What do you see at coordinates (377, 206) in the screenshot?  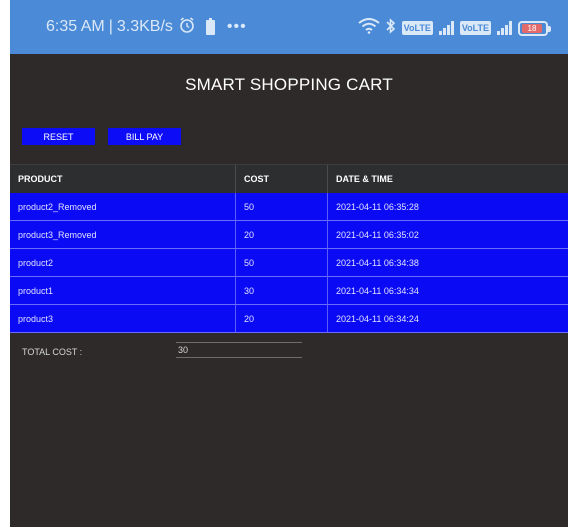 I see `cell-datetime: 2021-04-11 06:35:28` at bounding box center [377, 206].